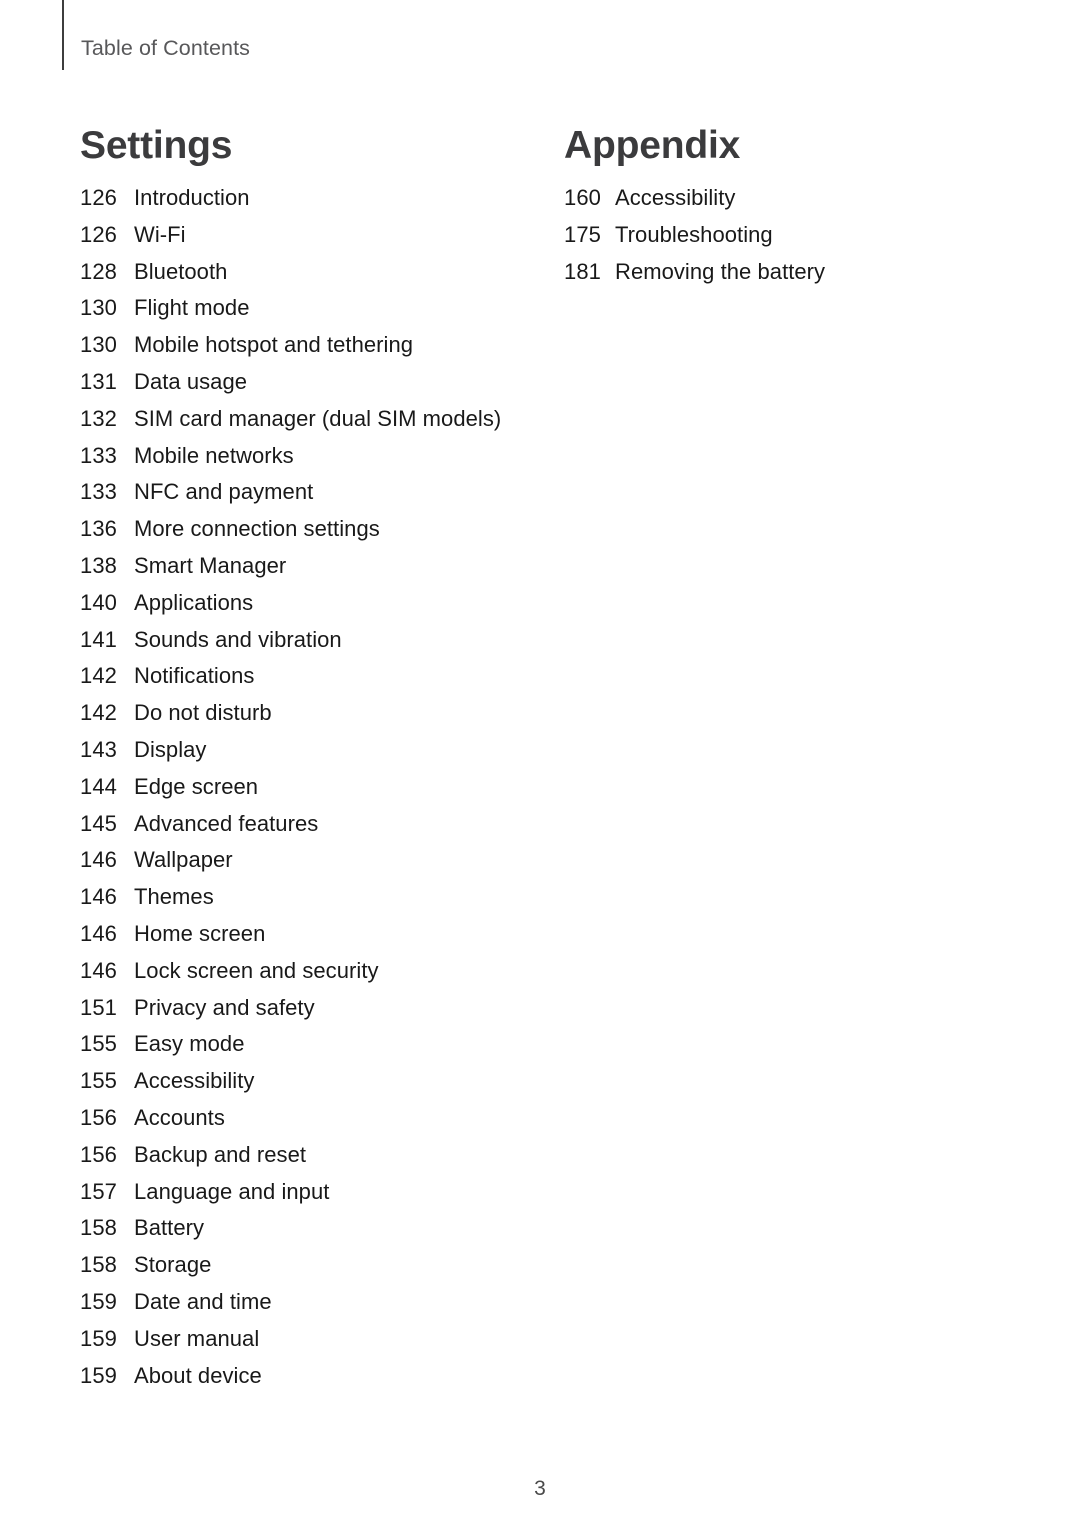 This screenshot has height=1527, width=1080. What do you see at coordinates (315, 566) in the screenshot?
I see `toc-entry: 138 Smart Manager` at bounding box center [315, 566].